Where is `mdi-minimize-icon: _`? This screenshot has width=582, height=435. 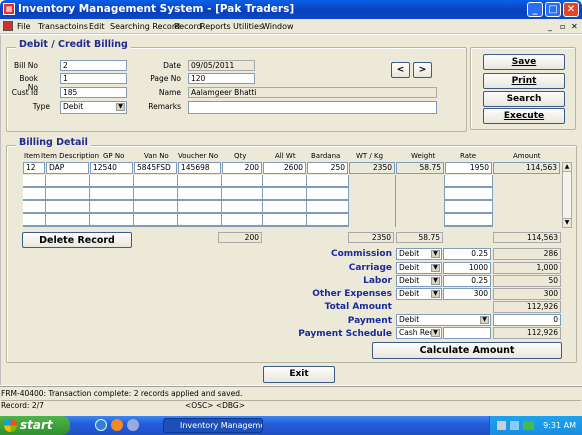 mdi-minimize-icon: _ is located at coordinates (550, 26).